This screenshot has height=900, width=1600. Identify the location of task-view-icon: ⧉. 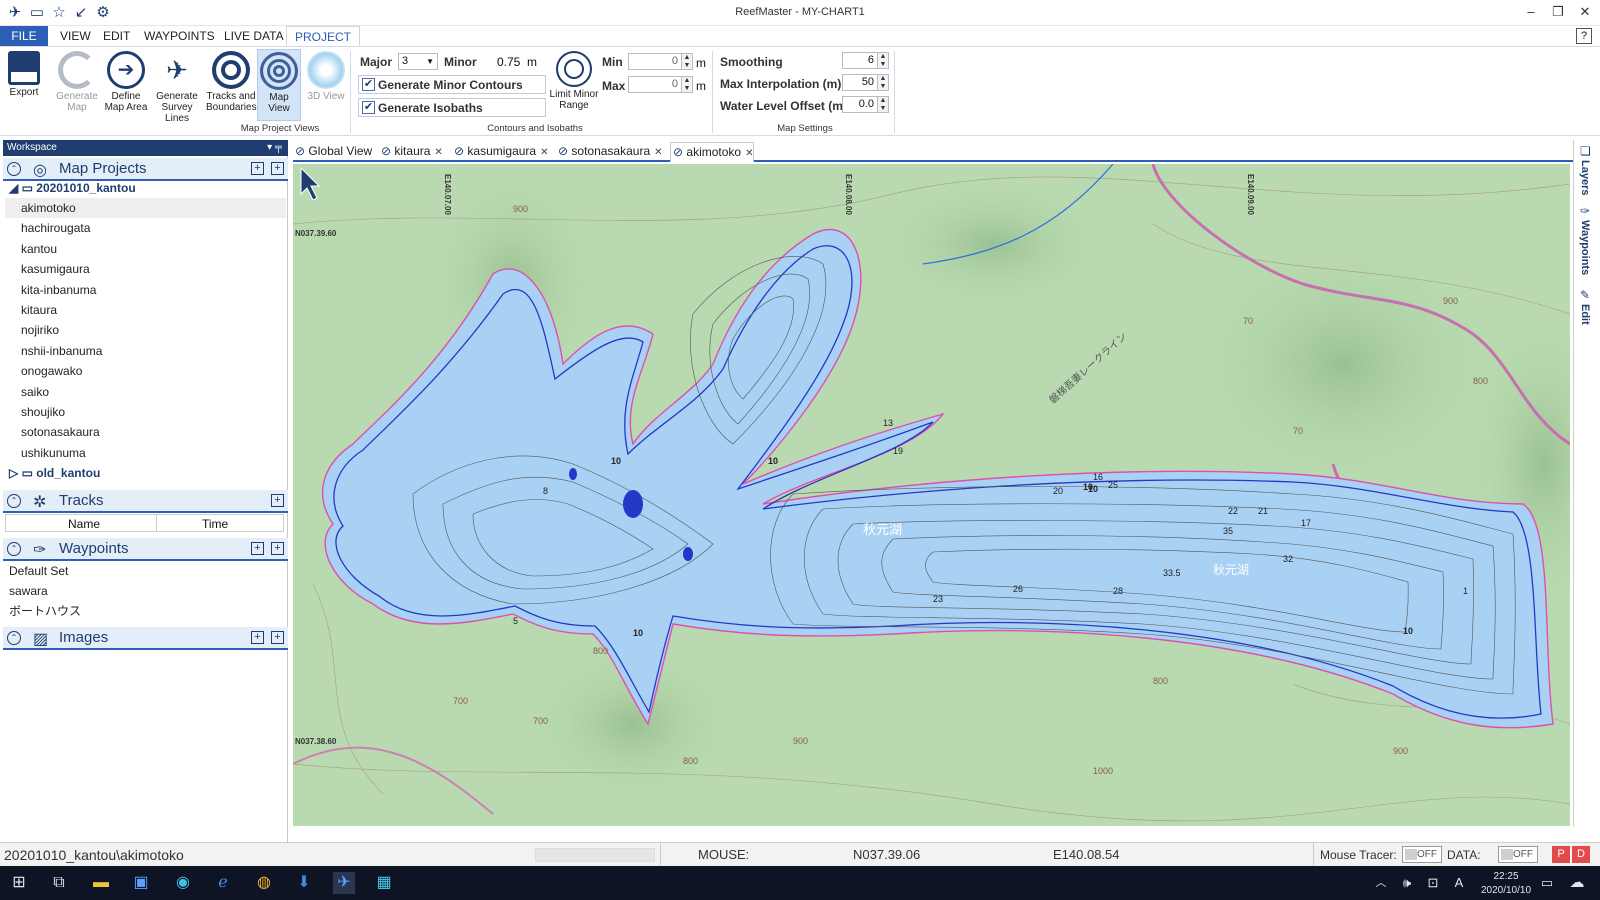
(59, 883).